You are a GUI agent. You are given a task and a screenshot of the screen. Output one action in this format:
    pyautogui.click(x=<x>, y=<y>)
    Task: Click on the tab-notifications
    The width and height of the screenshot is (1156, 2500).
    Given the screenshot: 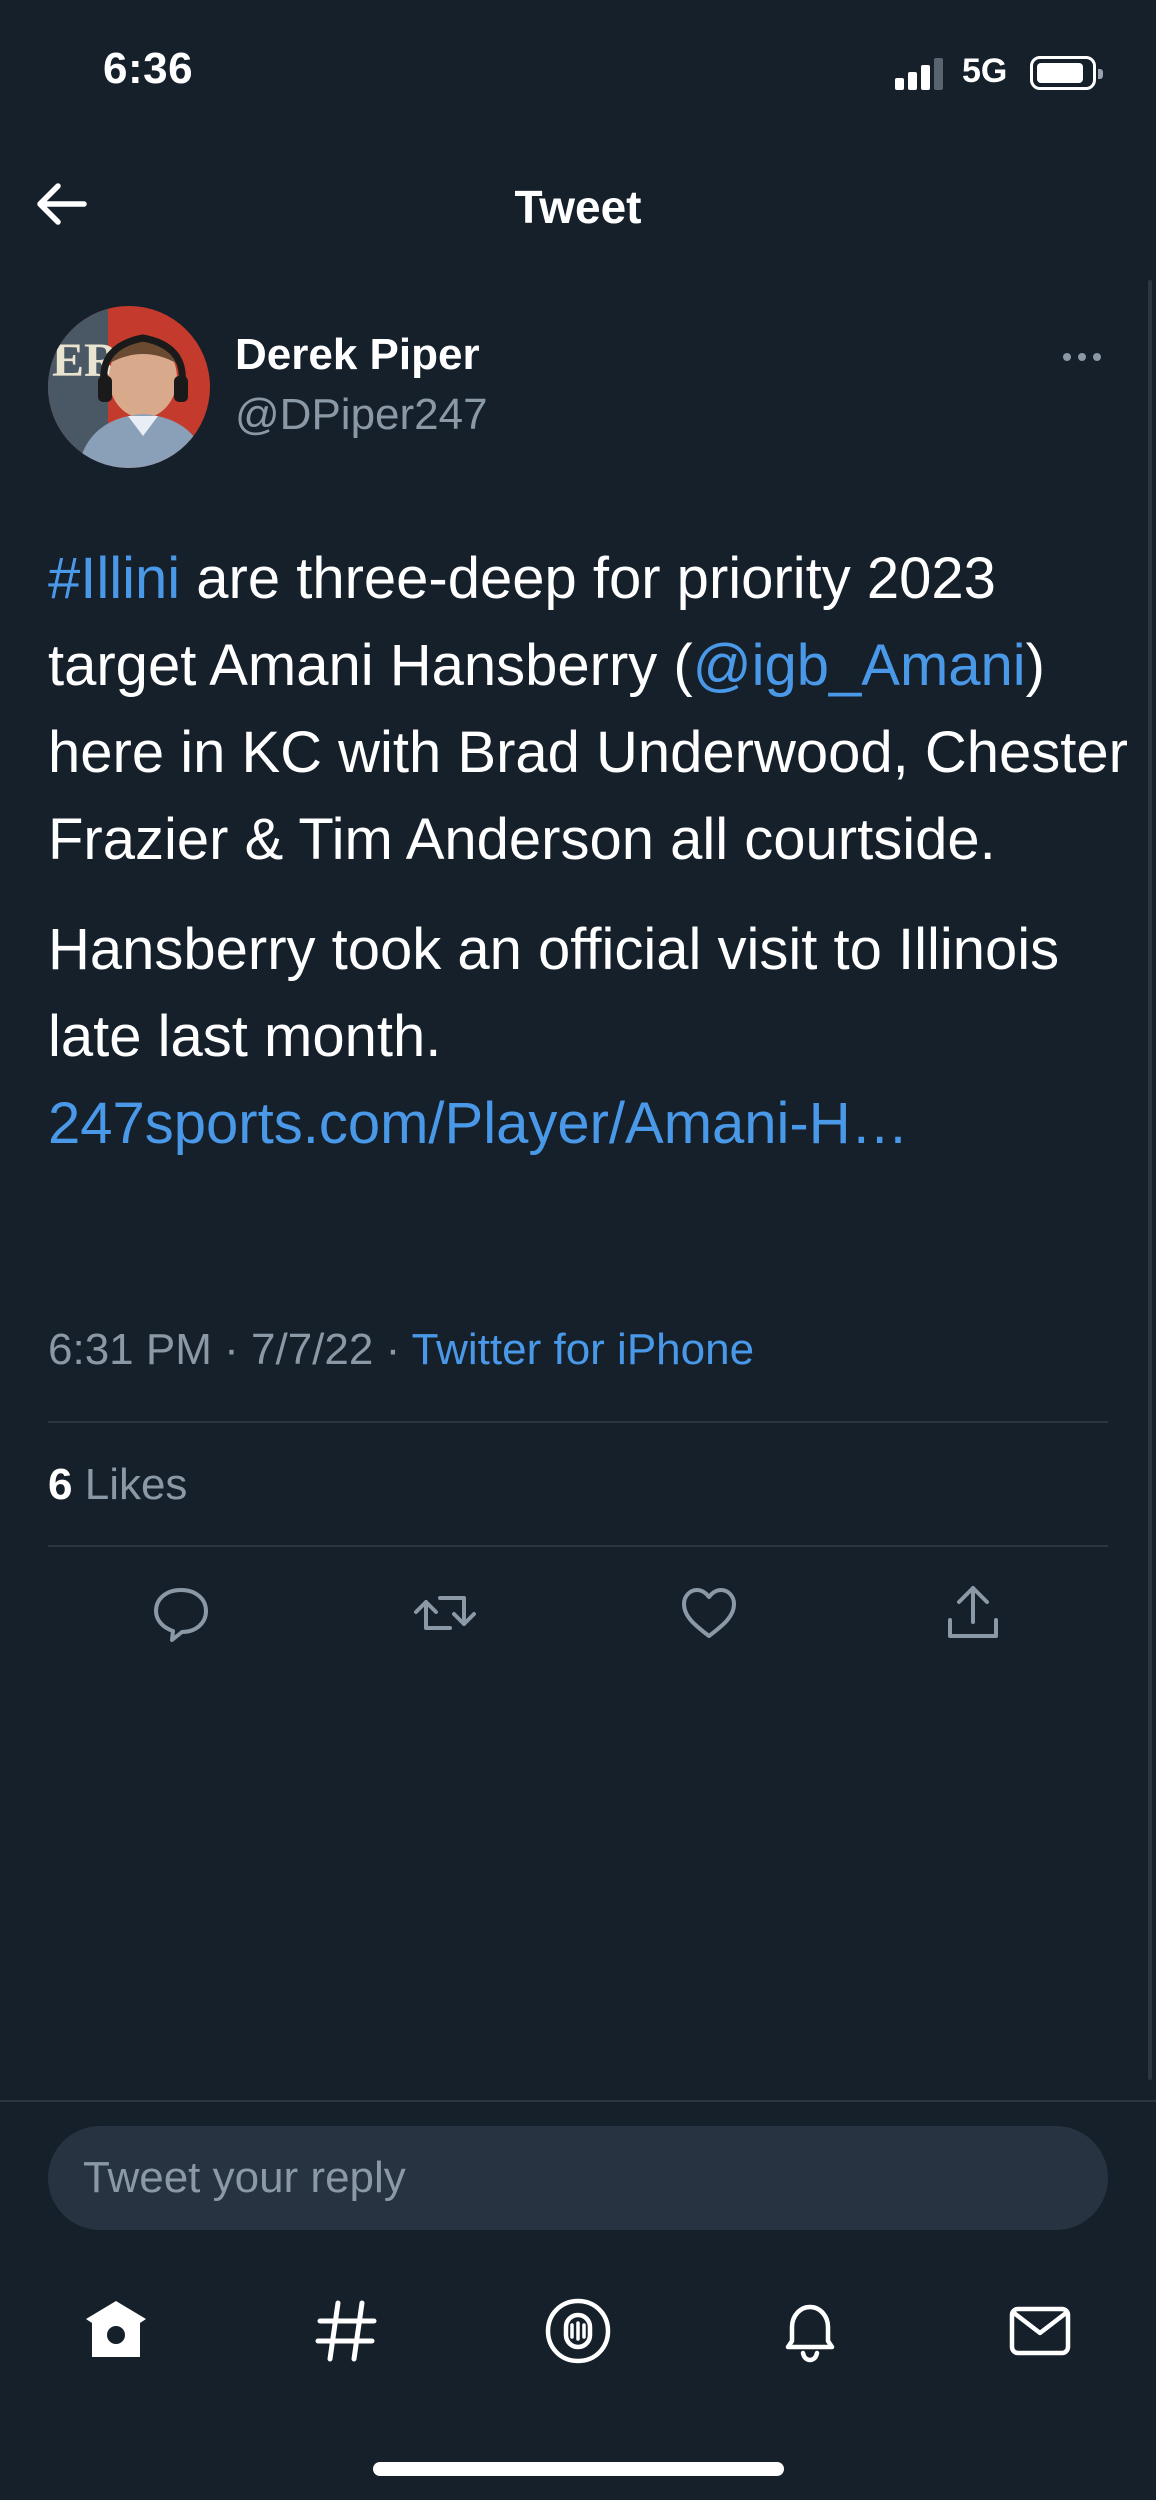 What is the action you would take?
    pyautogui.click(x=810, y=2331)
    